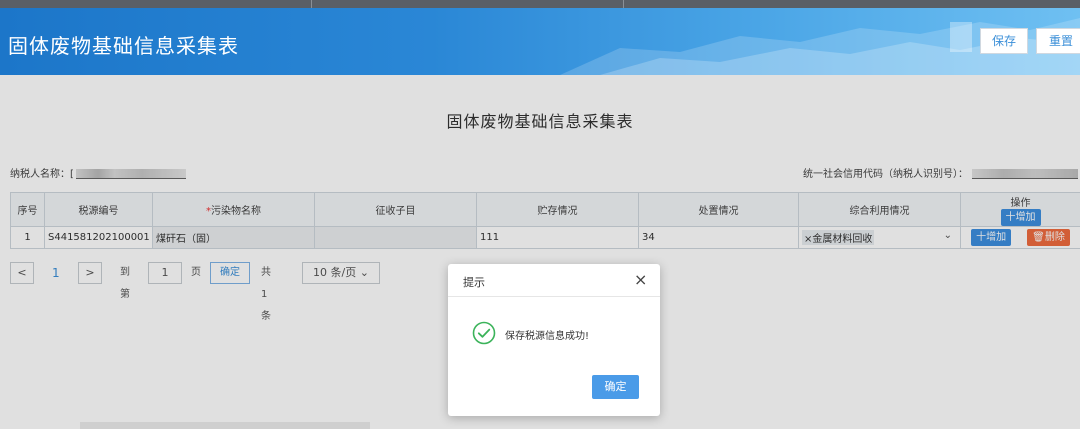  What do you see at coordinates (640, 280) in the screenshot?
I see `close-icon: ×` at bounding box center [640, 280].